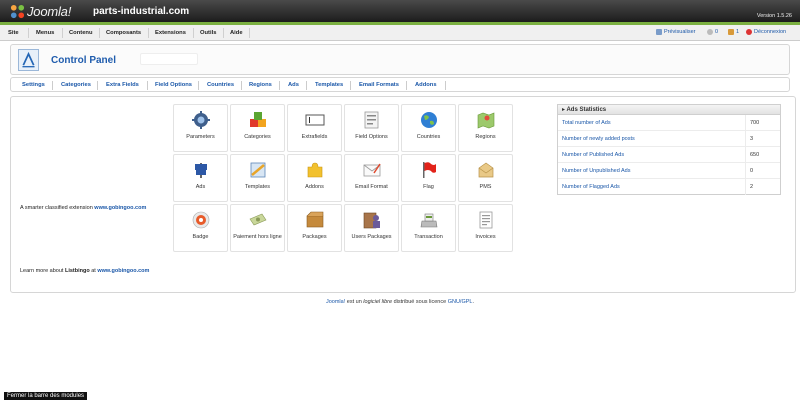 The height and width of the screenshot is (400, 800). What do you see at coordinates (379, 85) in the screenshot?
I see `tab-email-formats: Email Formats` at bounding box center [379, 85].